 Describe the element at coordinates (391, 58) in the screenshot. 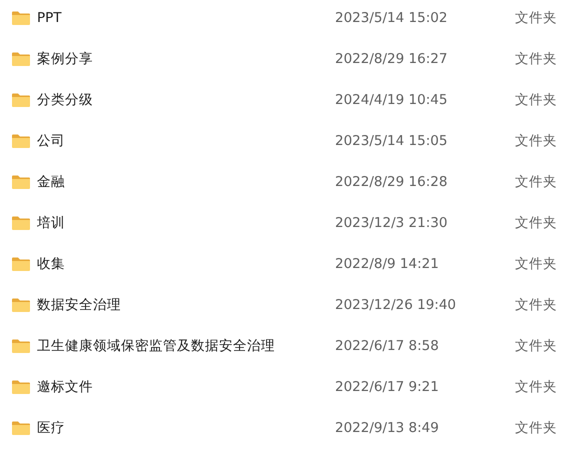

I see `modified-date: 2022/8/29 16:27` at that location.